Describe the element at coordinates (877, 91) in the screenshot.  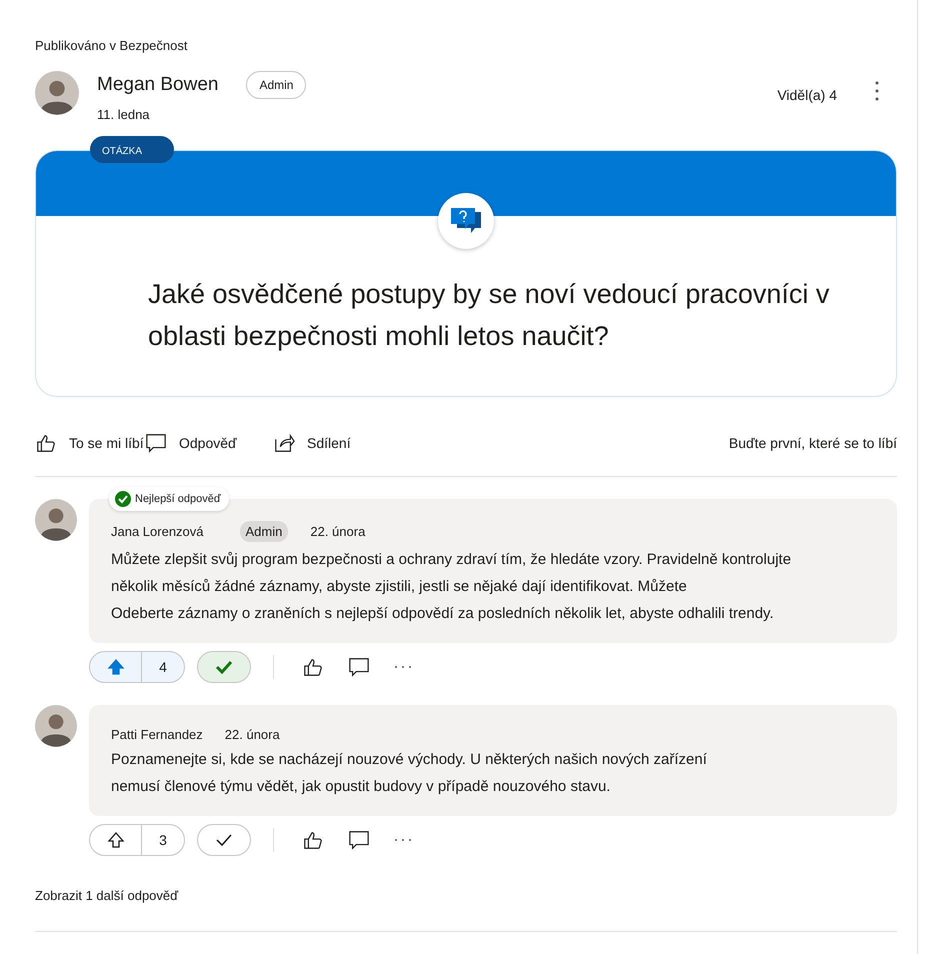
I see `more-options-icon` at that location.